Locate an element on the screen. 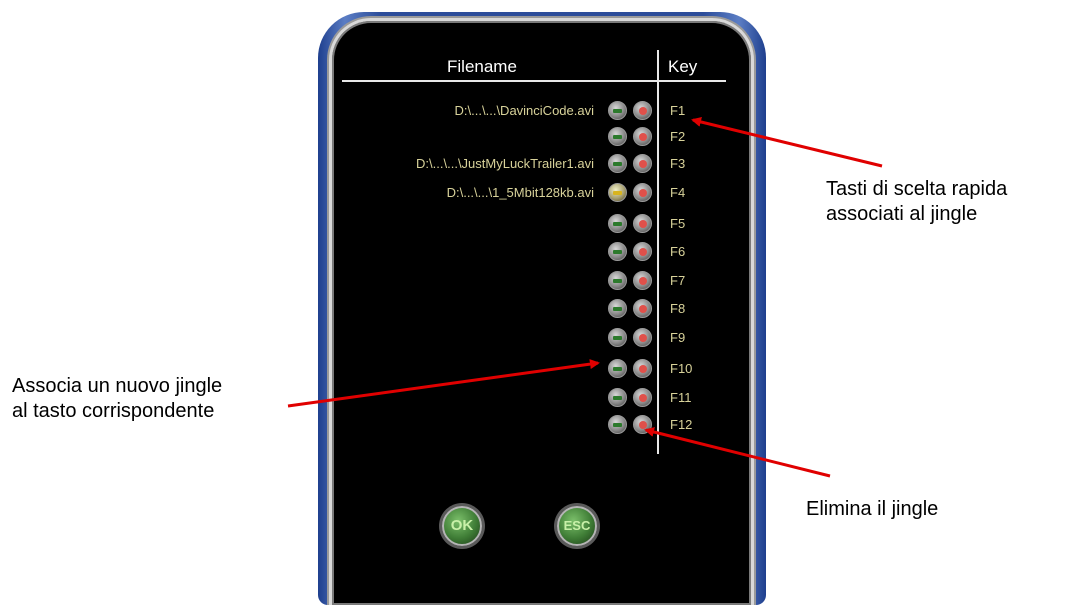 The width and height of the screenshot is (1080, 605). arrow-to-delete is located at coordinates (737, 452).